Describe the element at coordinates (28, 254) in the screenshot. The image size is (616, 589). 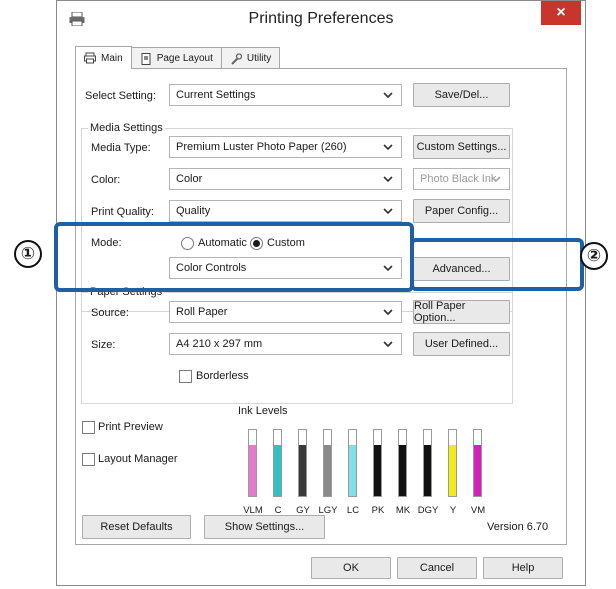
I see `callout-number-1: ①` at that location.